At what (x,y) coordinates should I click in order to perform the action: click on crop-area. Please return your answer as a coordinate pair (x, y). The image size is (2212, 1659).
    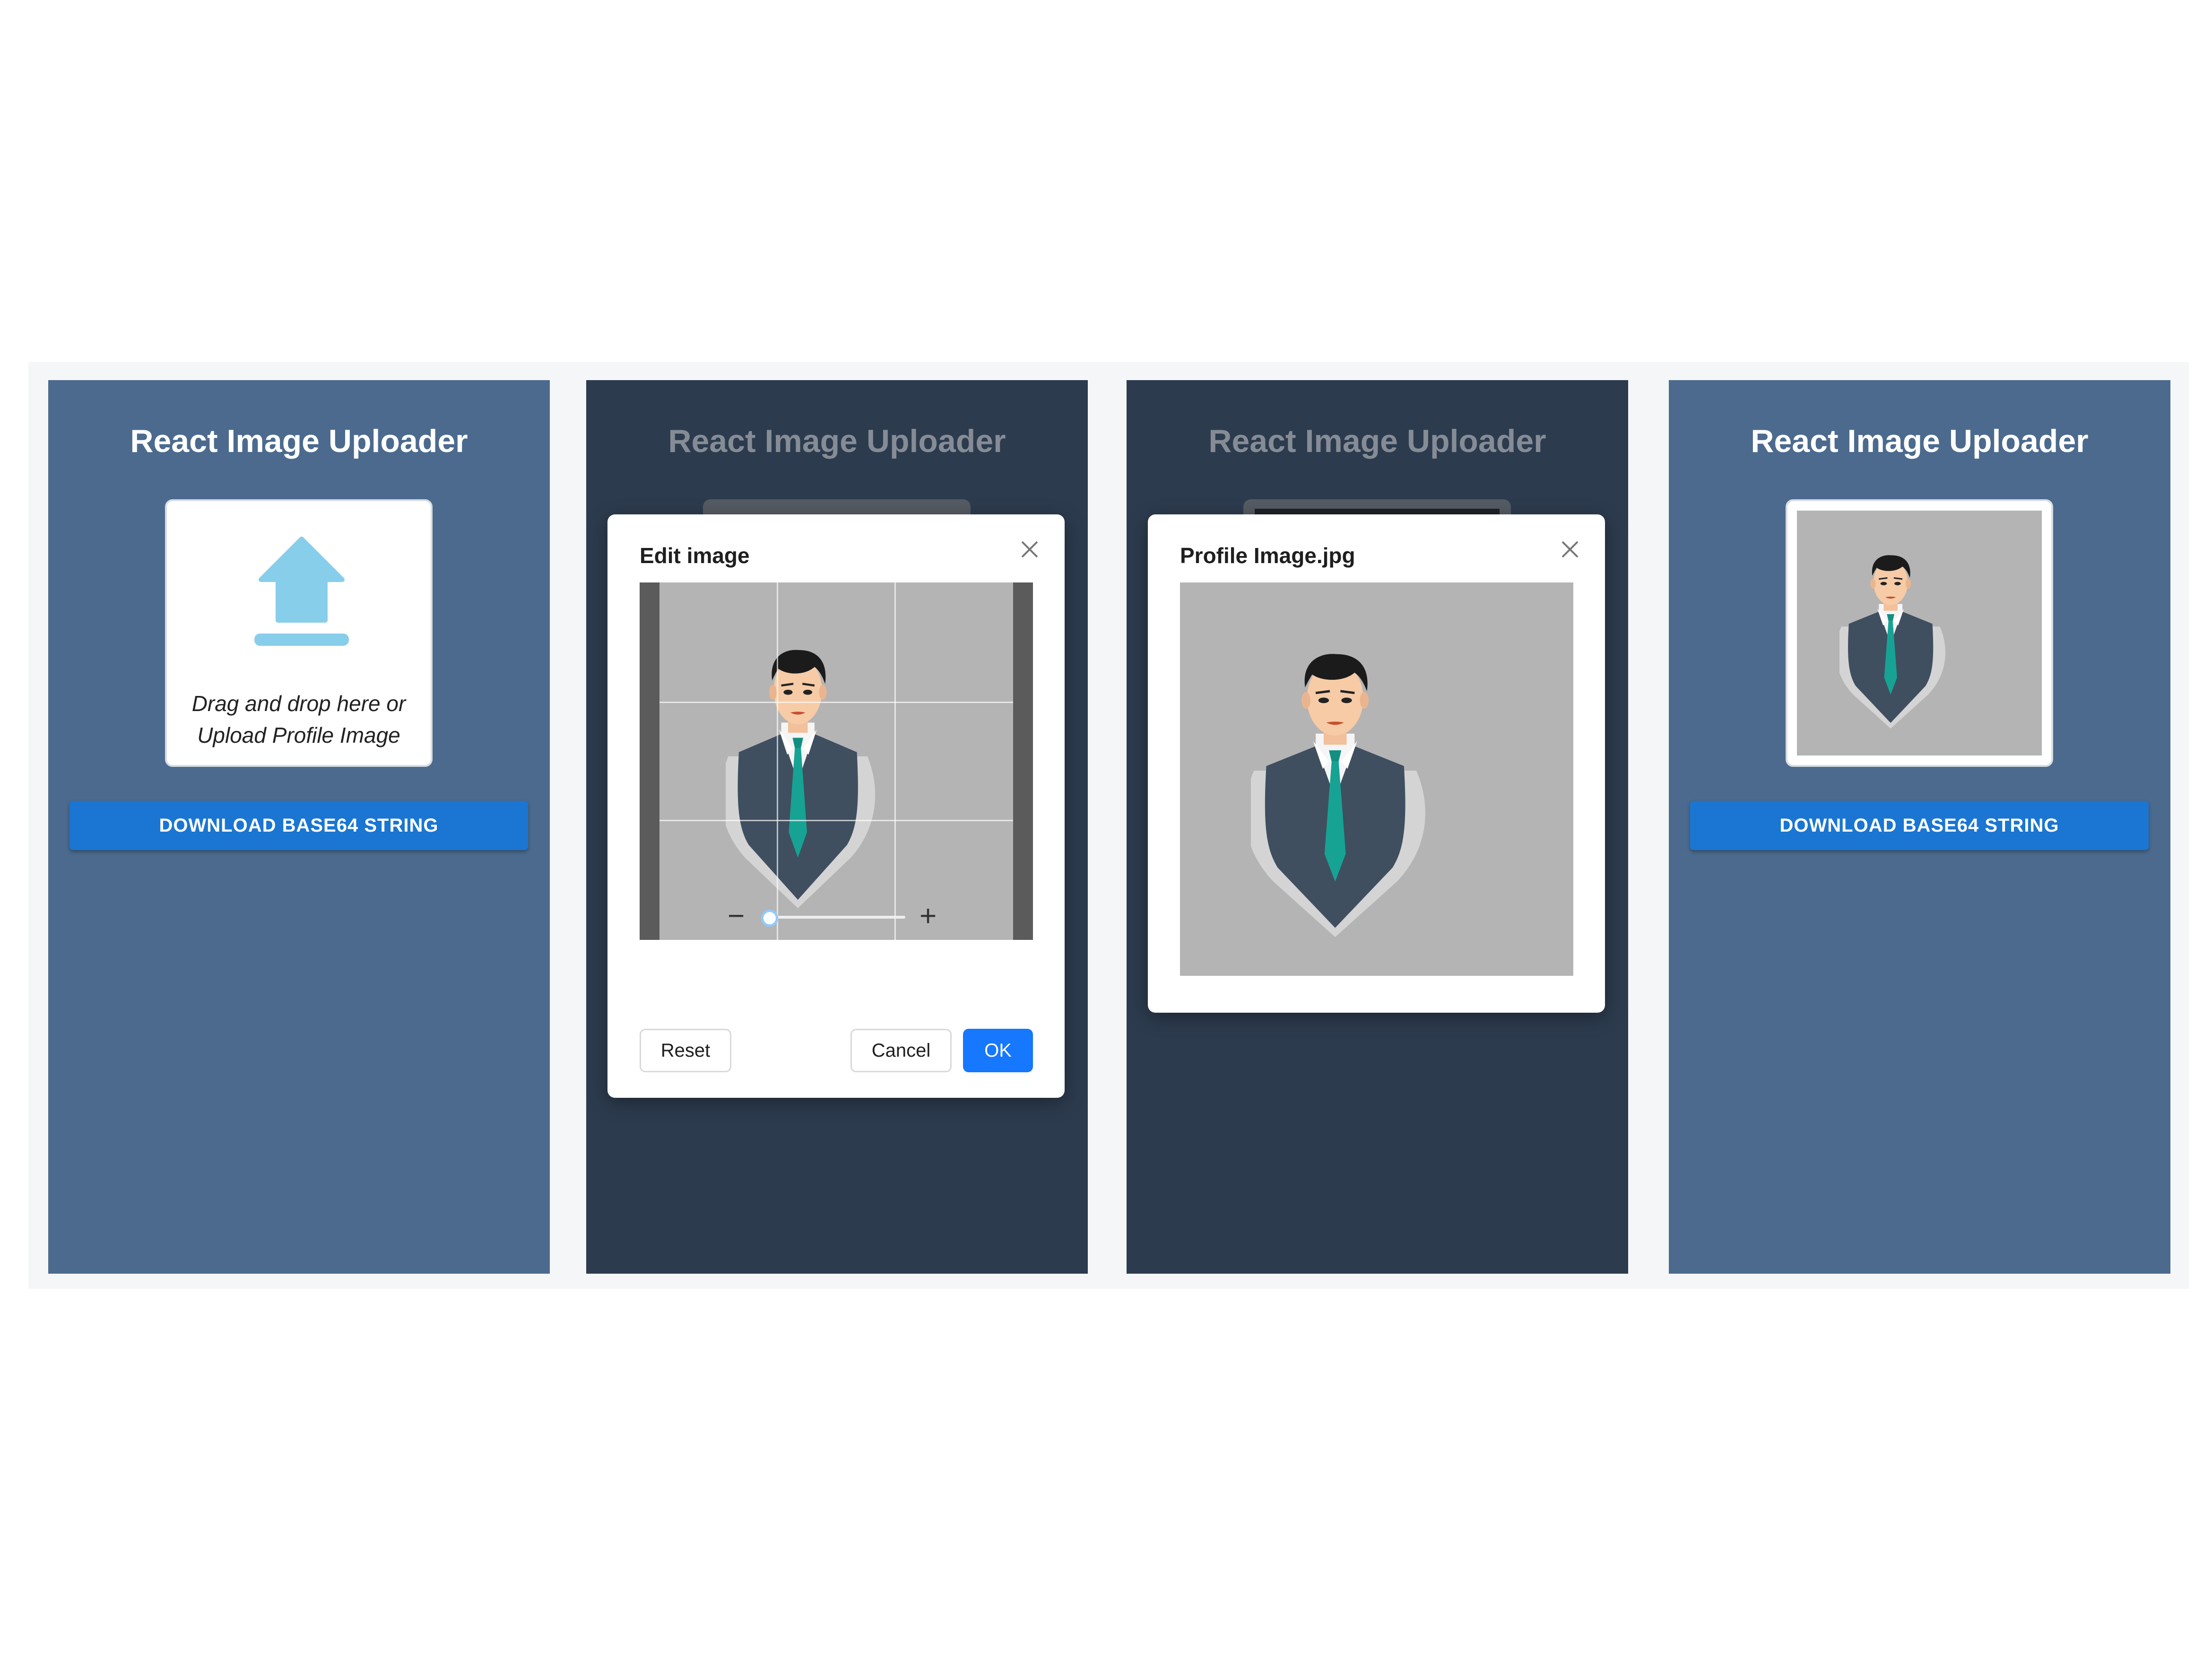
    Looking at the image, I should click on (836, 761).